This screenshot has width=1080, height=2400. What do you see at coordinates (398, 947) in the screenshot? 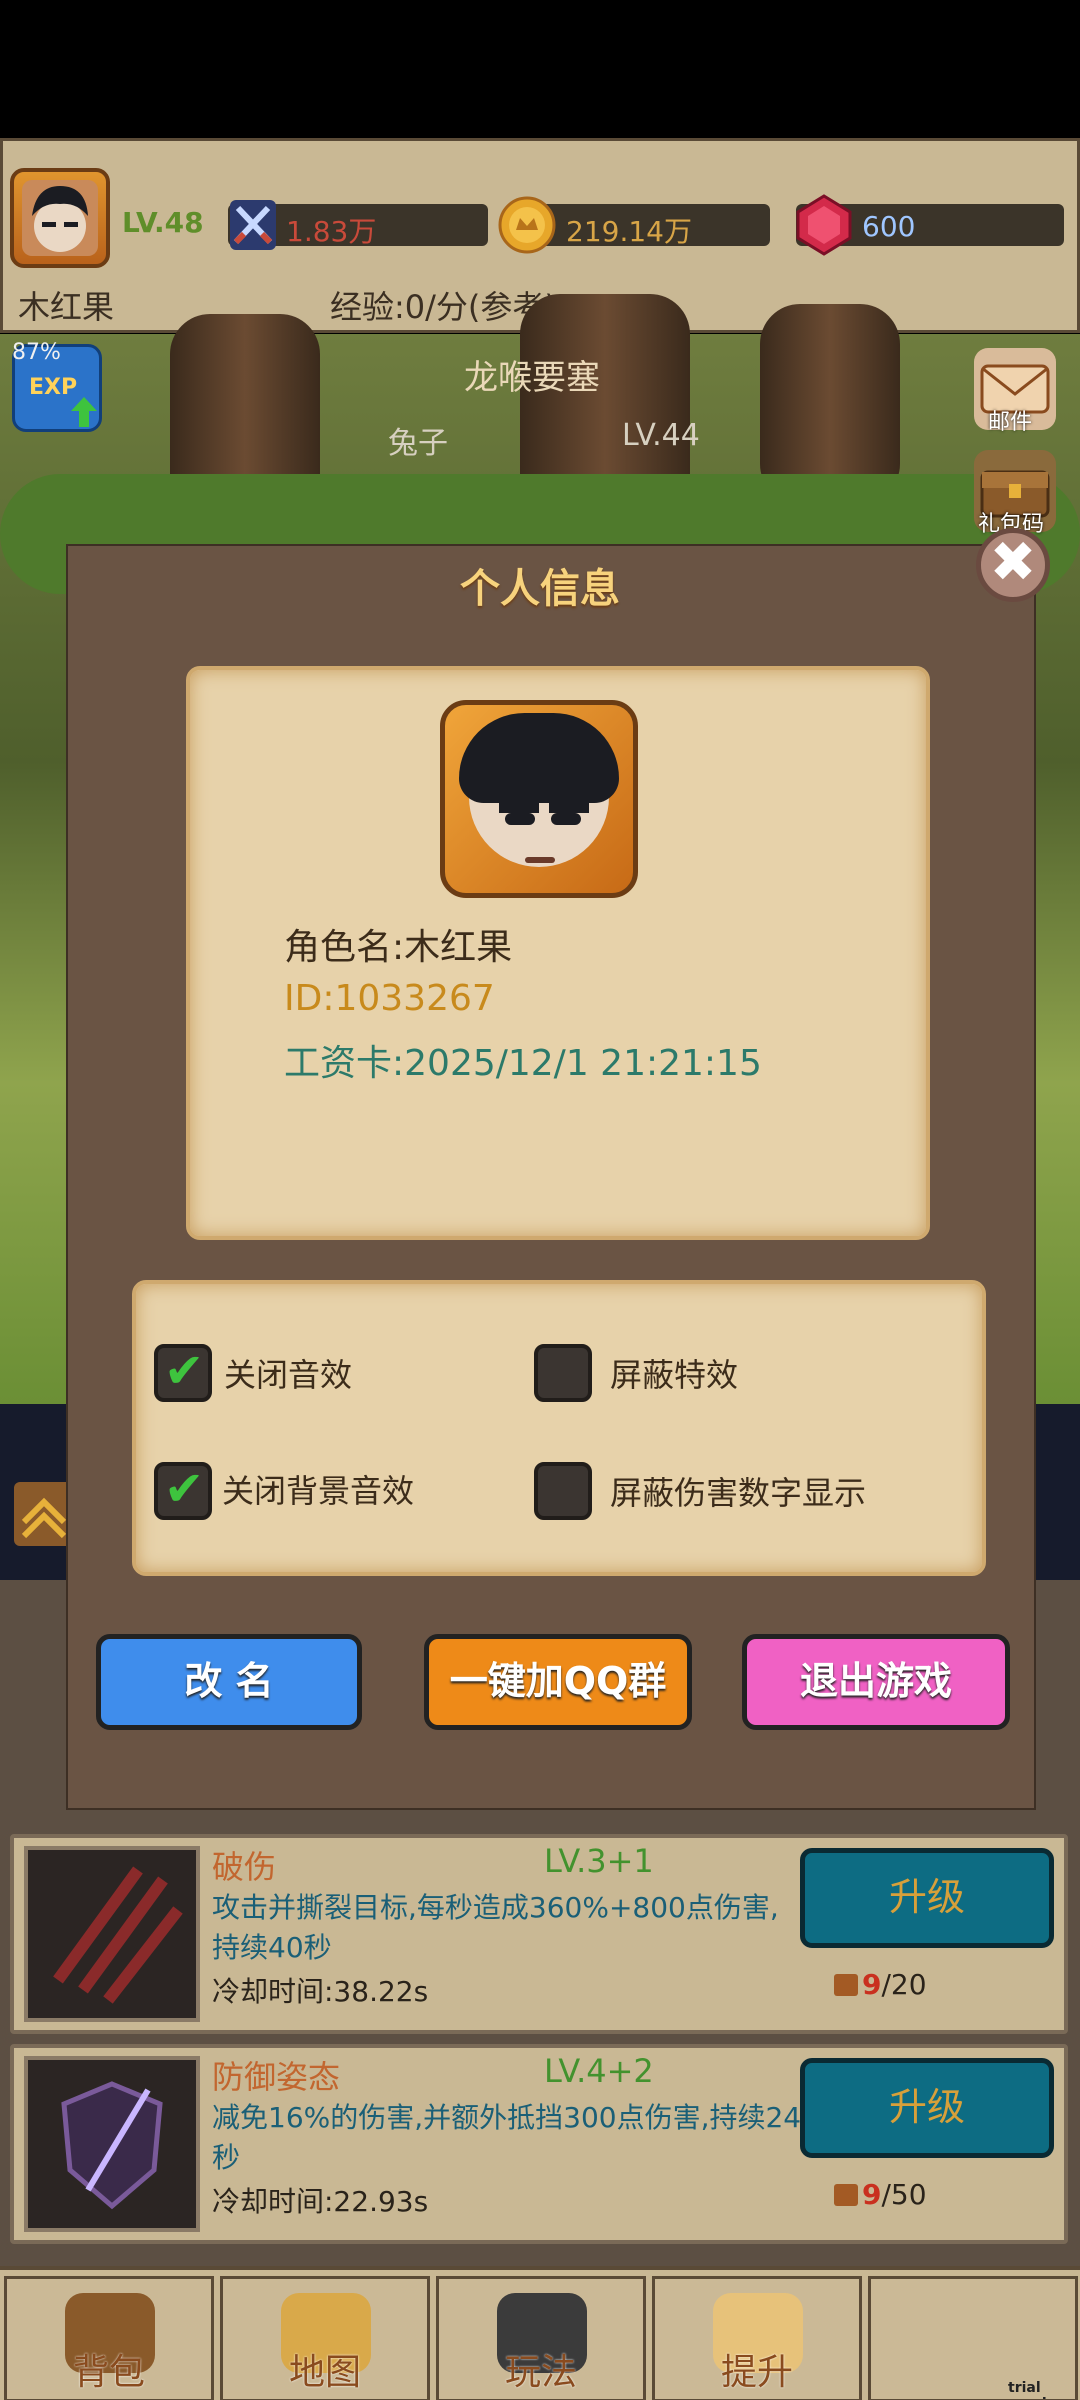
I see `profile-name: 角色名:木红果` at bounding box center [398, 947].